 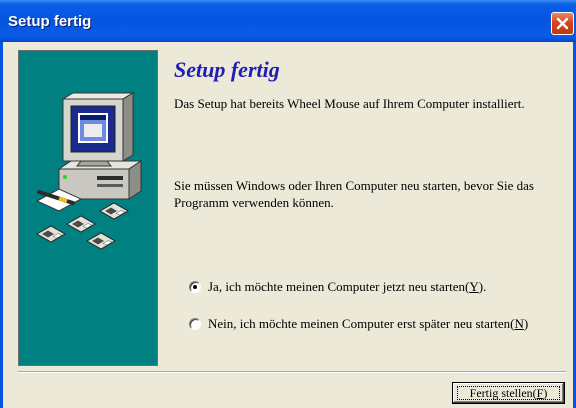 I want to click on option-label-text: )., so click(x=482, y=286).